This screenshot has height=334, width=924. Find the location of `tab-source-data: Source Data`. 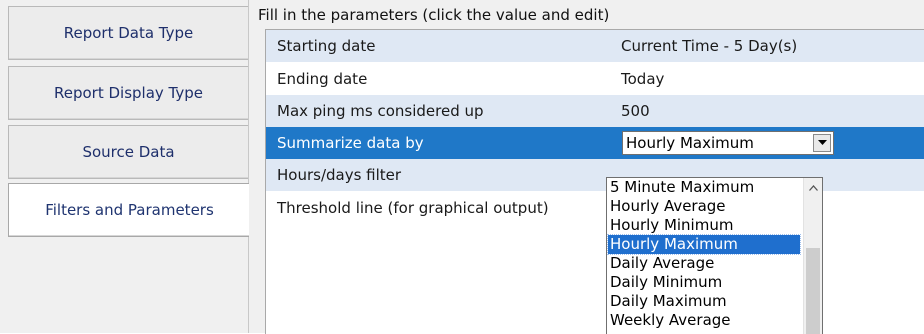

tab-source-data: Source Data is located at coordinates (128, 152).